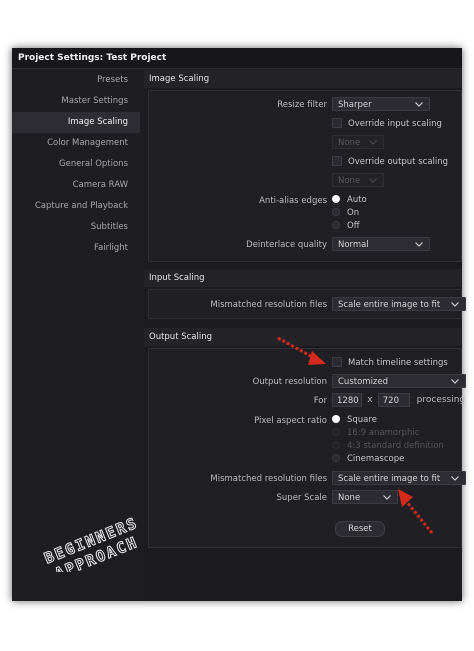 The width and height of the screenshot is (474, 651). Describe the element at coordinates (76, 101) in the screenshot. I see `sidebar-item-master-settings: Master Settings` at that location.